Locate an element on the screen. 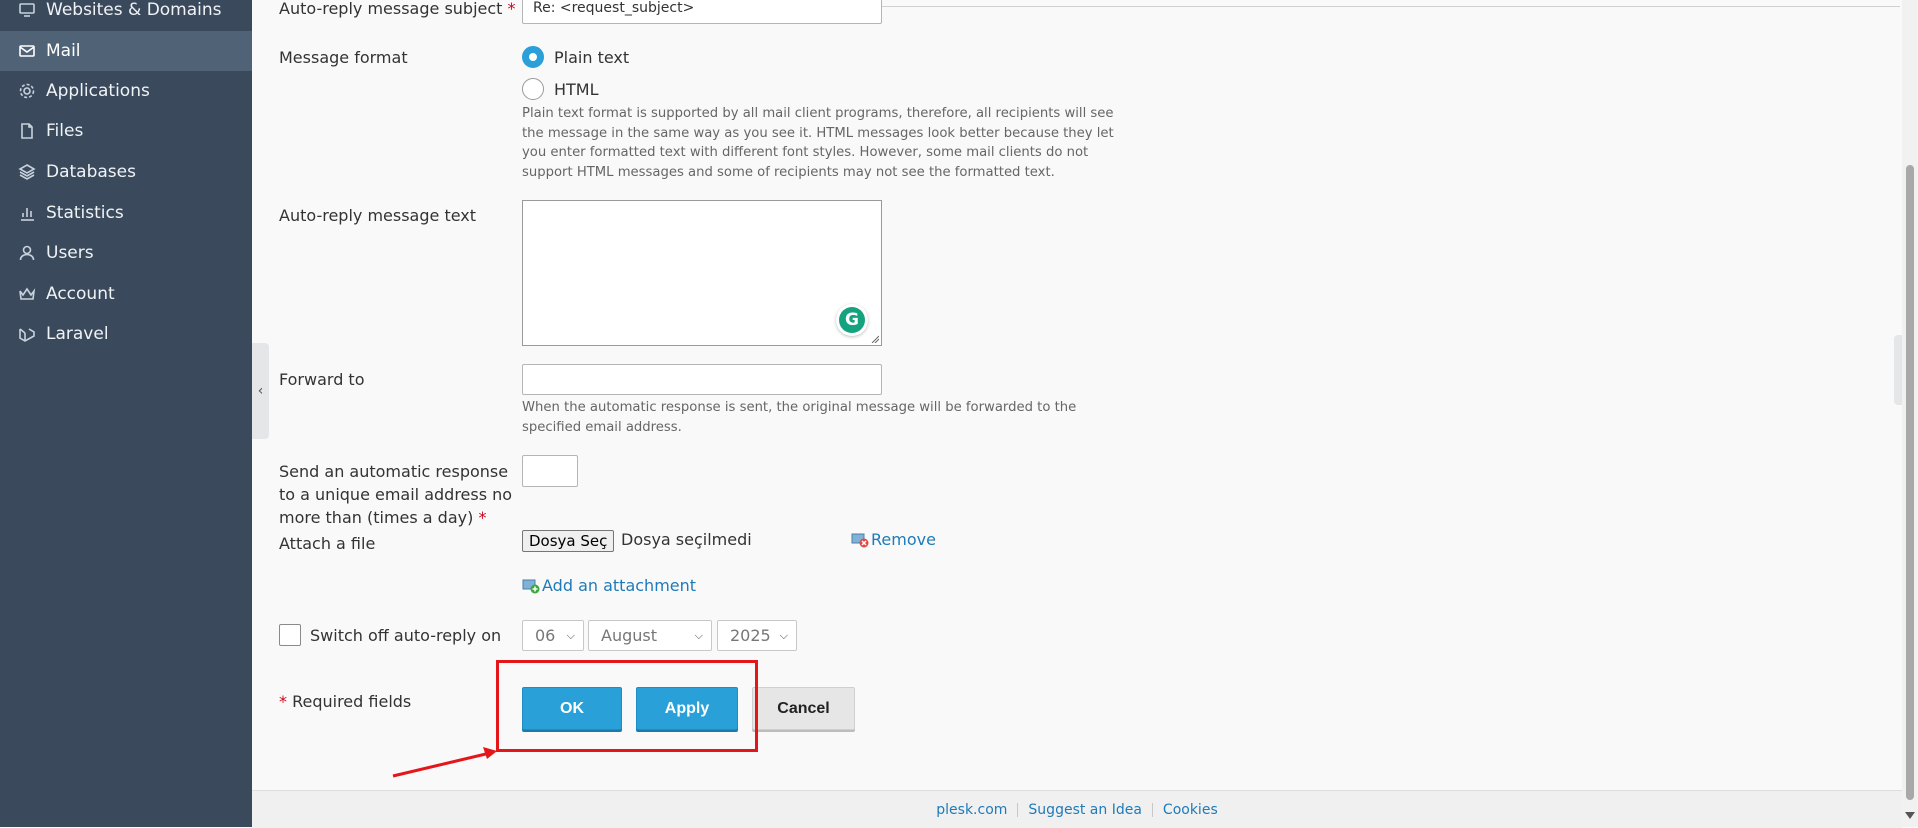 This screenshot has width=1918, height=828. year-select: 2025 ⌵ is located at coordinates (757, 635).